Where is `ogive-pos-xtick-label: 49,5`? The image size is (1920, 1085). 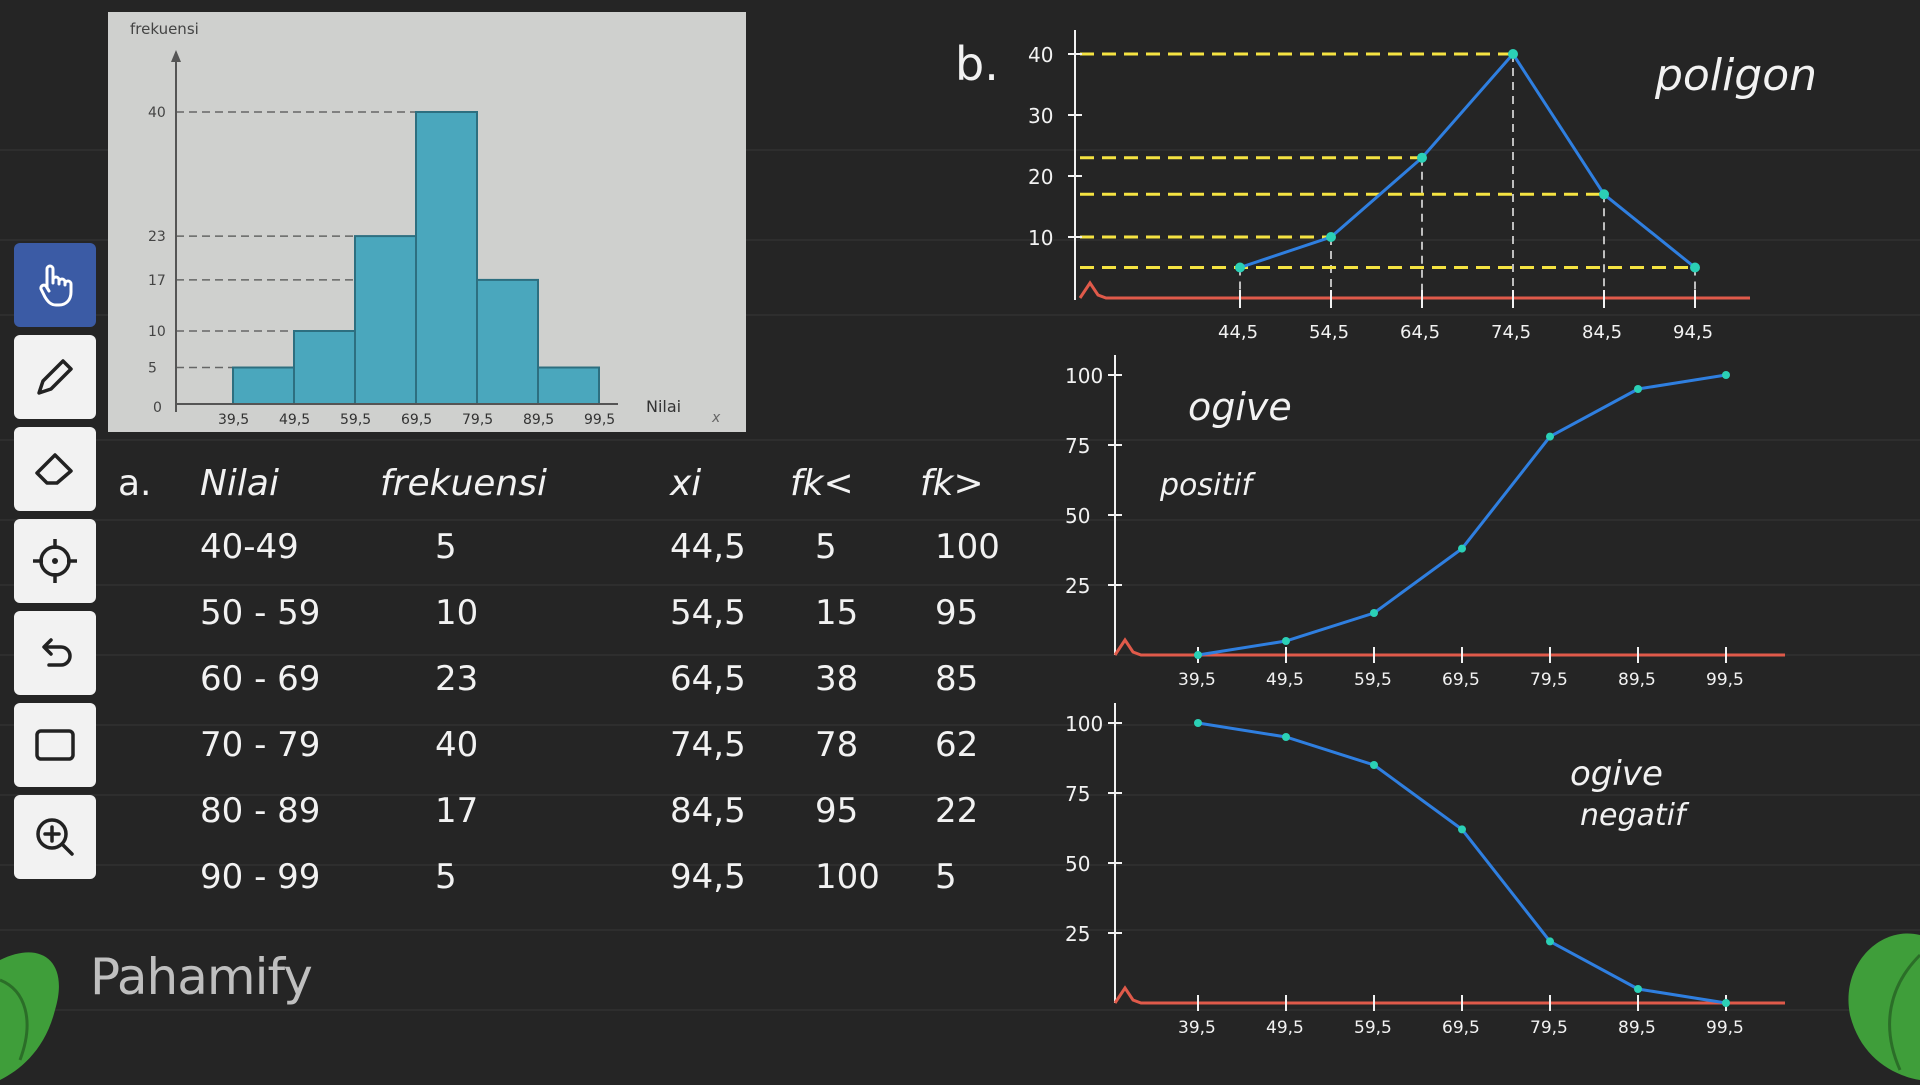
ogive-pos-xtick-label: 49,5 is located at coordinates (1285, 680).